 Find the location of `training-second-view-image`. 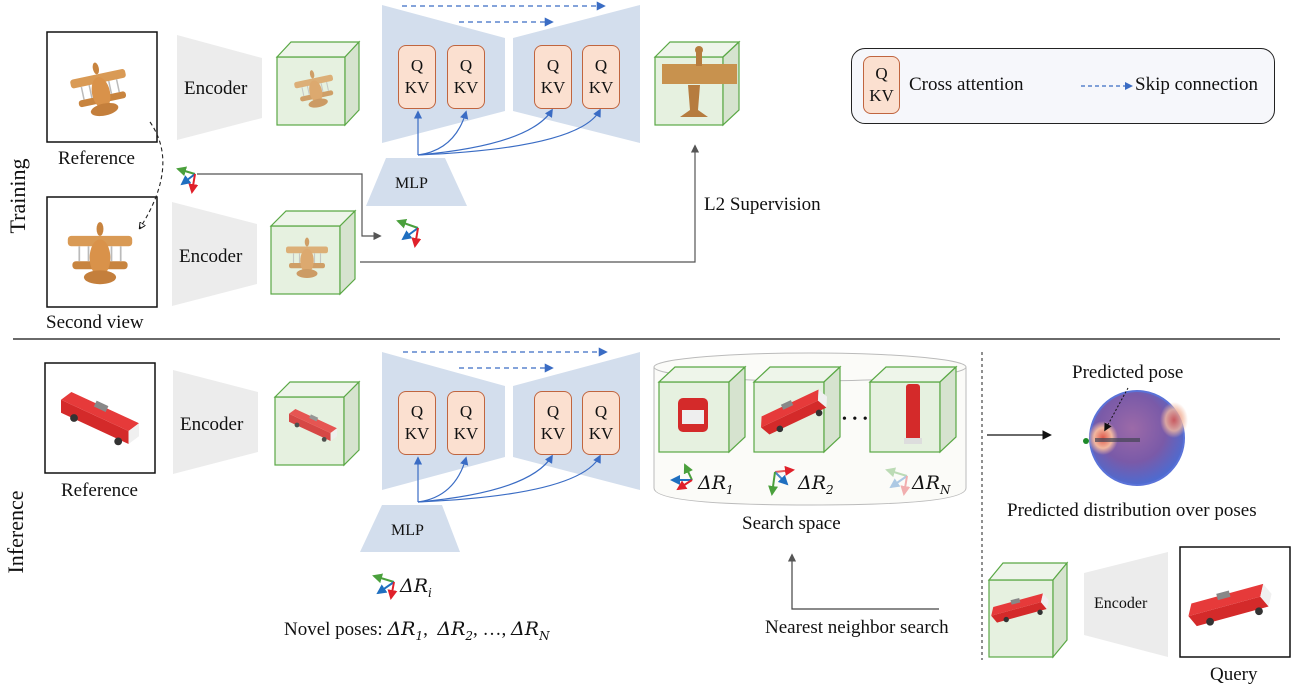

training-second-view-image is located at coordinates (102, 252).